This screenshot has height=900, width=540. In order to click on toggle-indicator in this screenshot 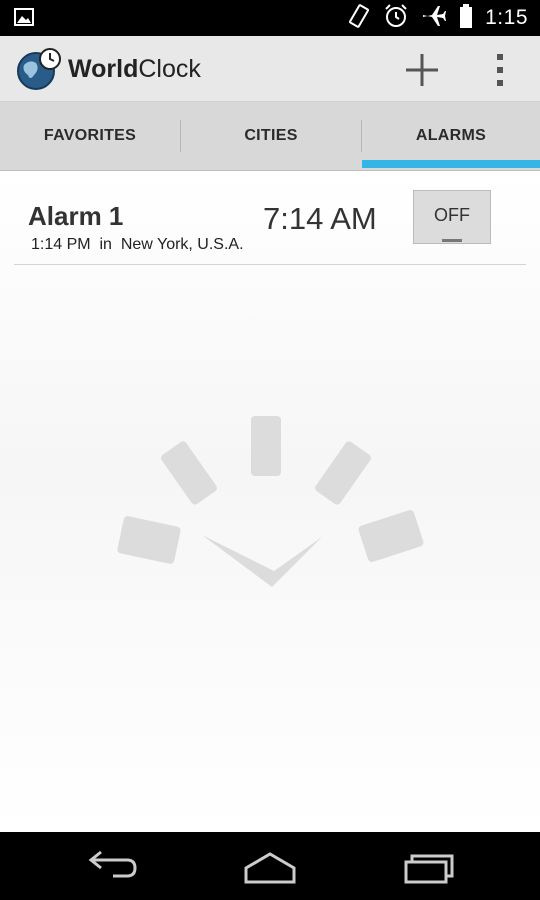, I will do `click(452, 240)`.